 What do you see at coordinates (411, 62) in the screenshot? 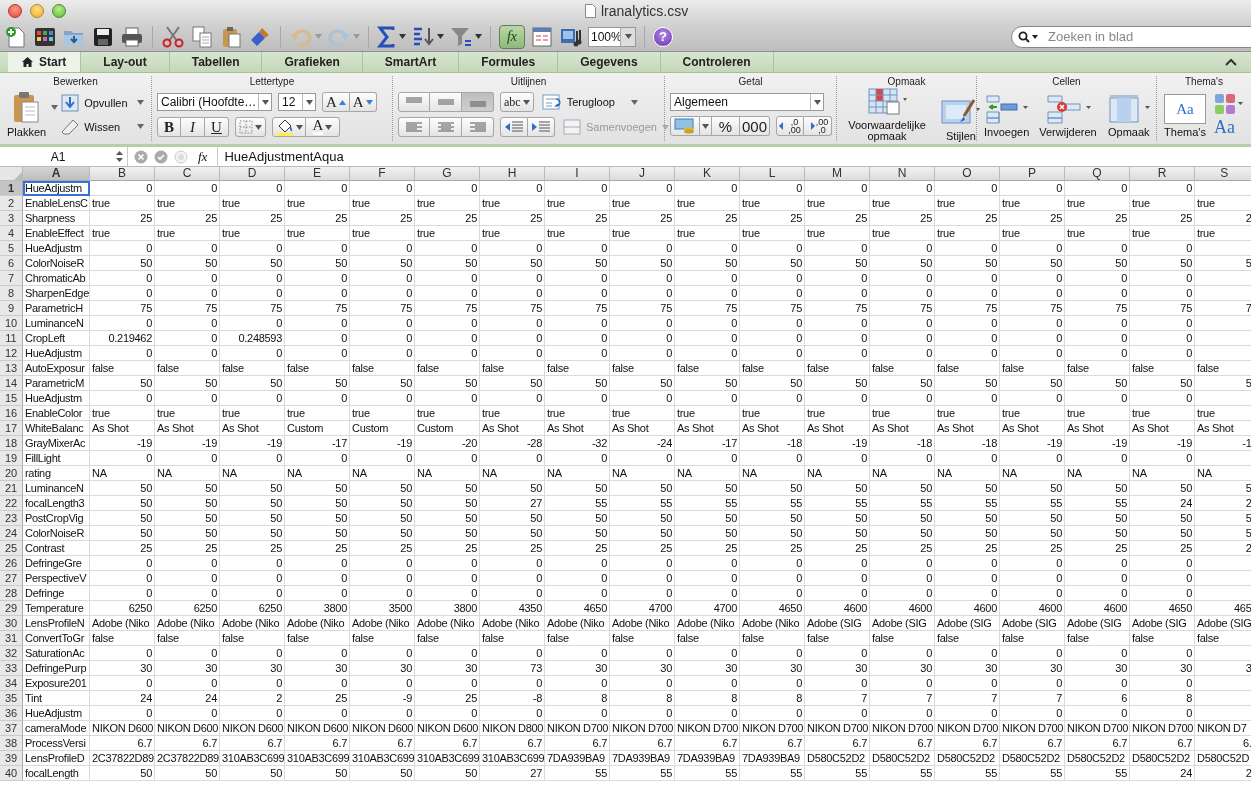
I see `ribbon-tab: SmartArt` at bounding box center [411, 62].